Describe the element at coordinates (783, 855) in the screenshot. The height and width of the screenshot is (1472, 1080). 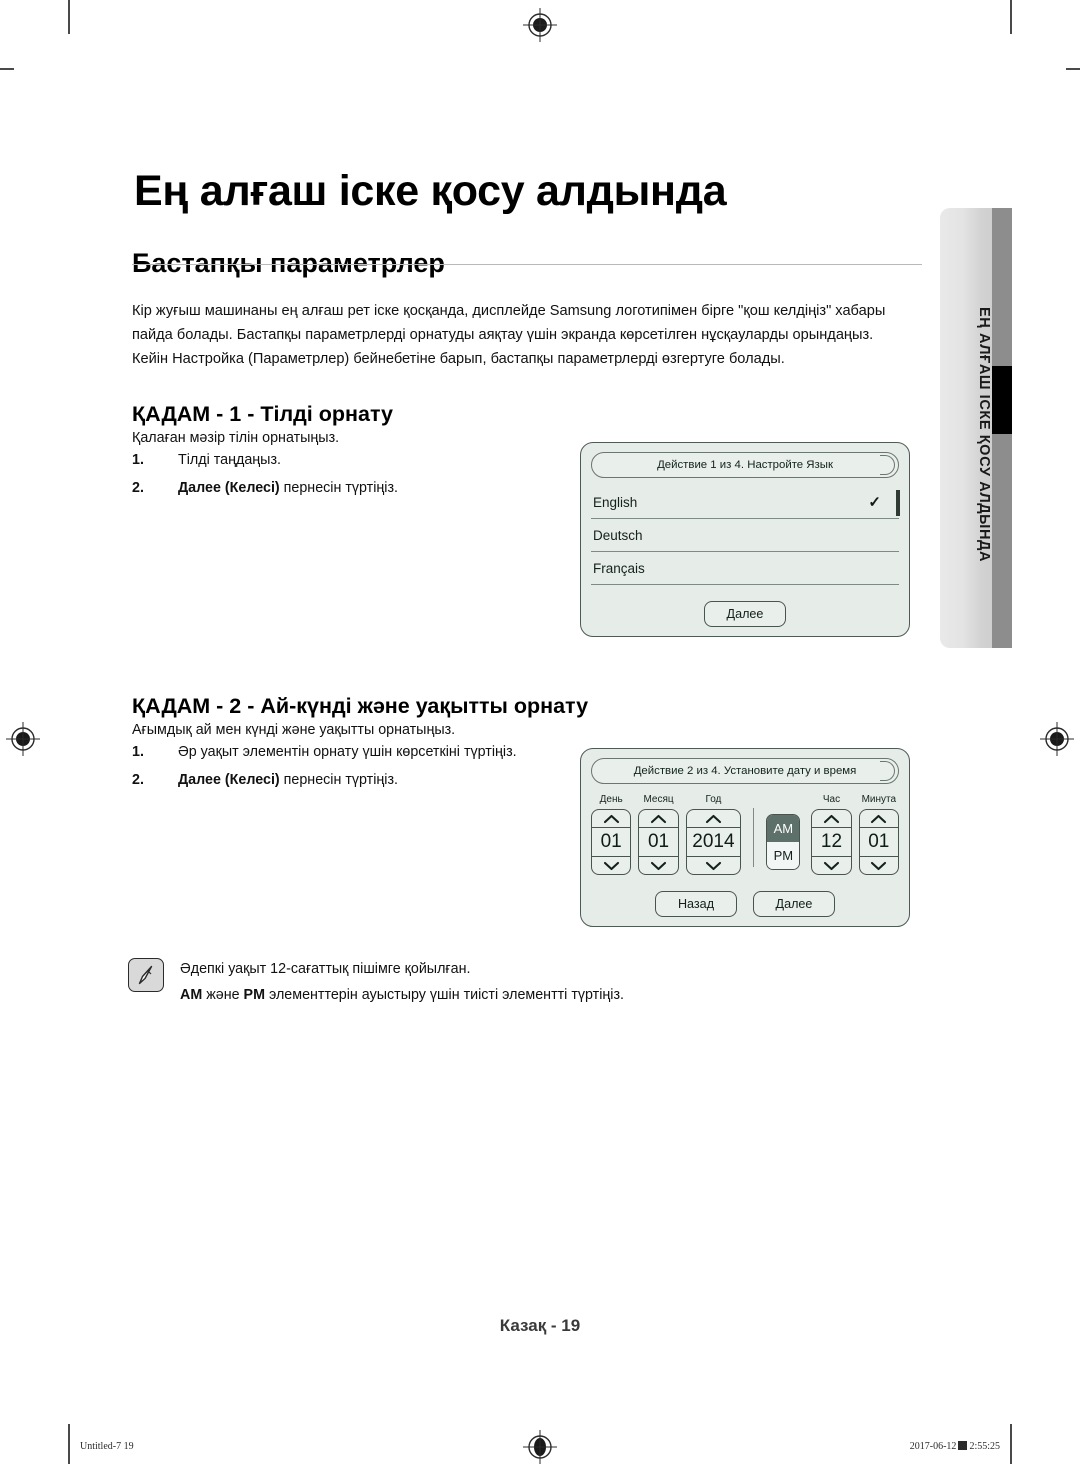
I see `meridiem-pm-option: PM` at that location.